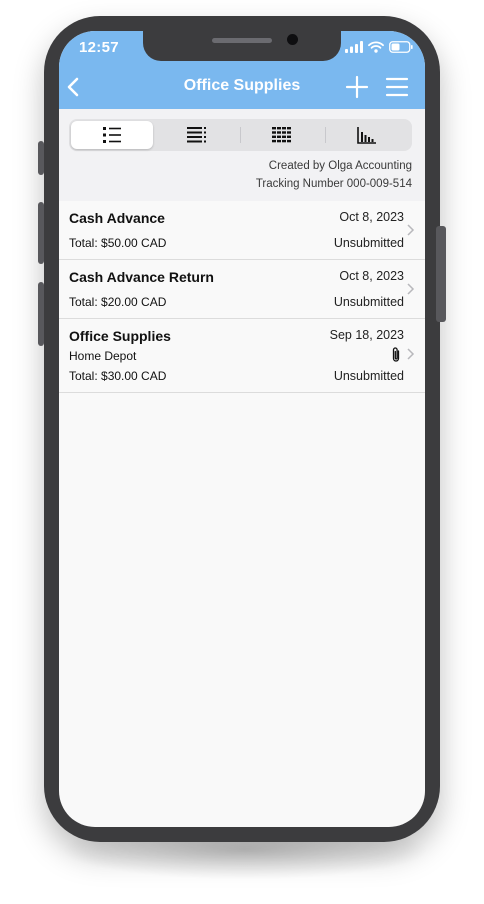 The image size is (484, 904). Describe the element at coordinates (240, 135) in the screenshot. I see `view-mode-segmented-control` at that location.